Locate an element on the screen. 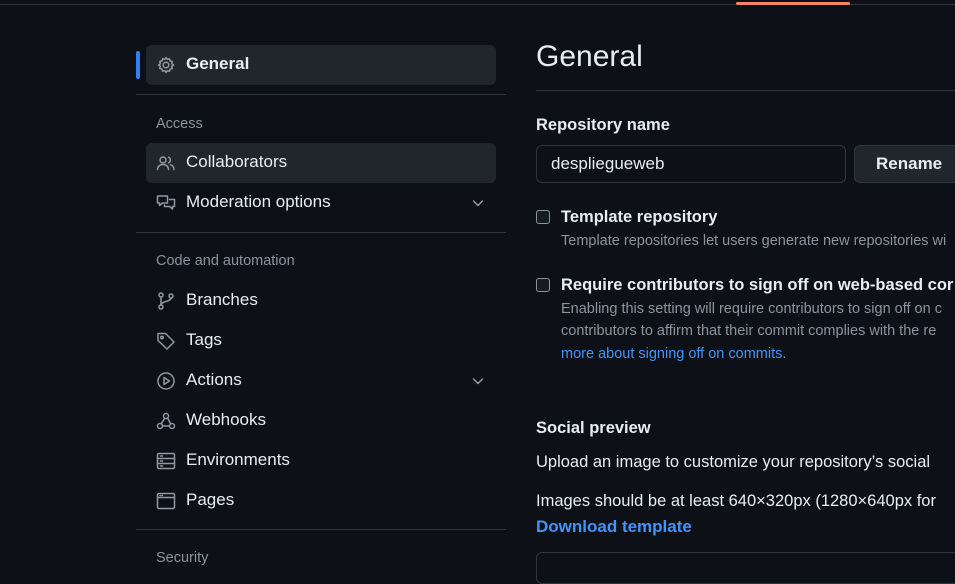  page-title: General is located at coordinates (589, 56).